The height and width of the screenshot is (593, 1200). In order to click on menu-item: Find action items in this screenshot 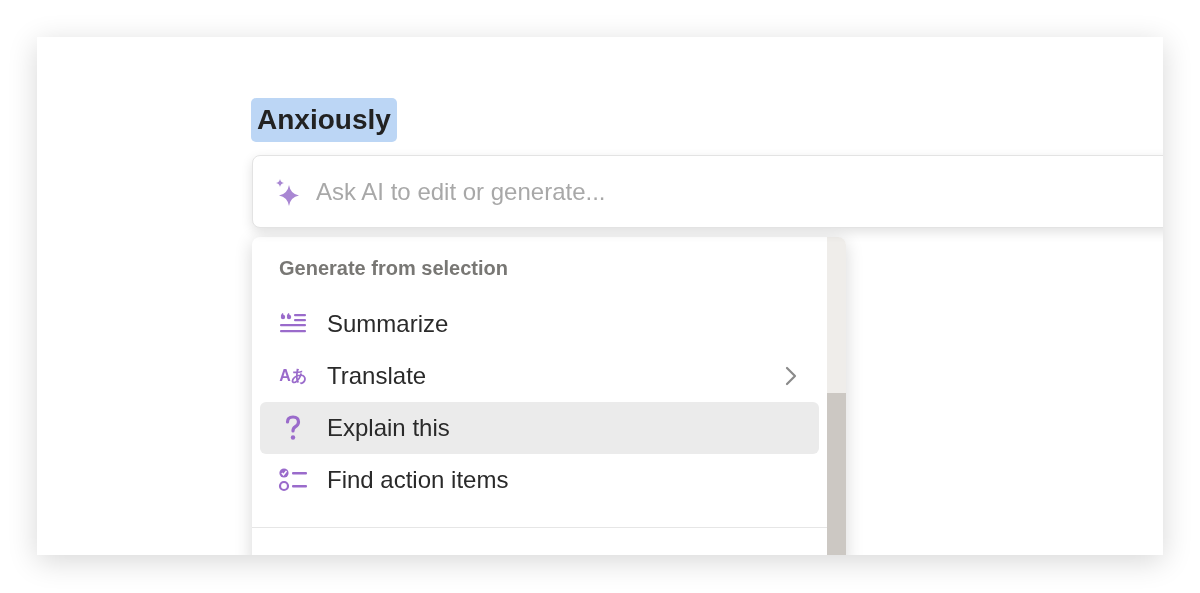, I will do `click(539, 480)`.